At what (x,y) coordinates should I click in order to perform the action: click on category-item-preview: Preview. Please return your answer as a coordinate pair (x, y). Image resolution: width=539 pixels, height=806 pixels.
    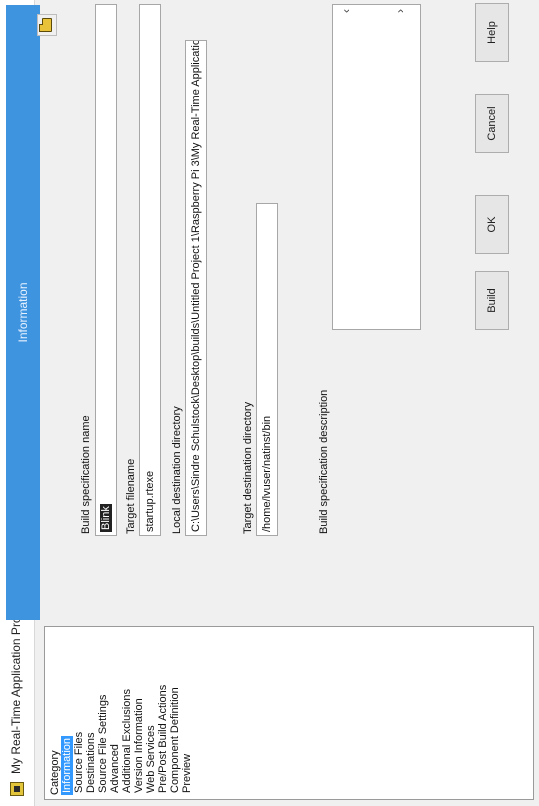
    Looking at the image, I should click on (187, 773).